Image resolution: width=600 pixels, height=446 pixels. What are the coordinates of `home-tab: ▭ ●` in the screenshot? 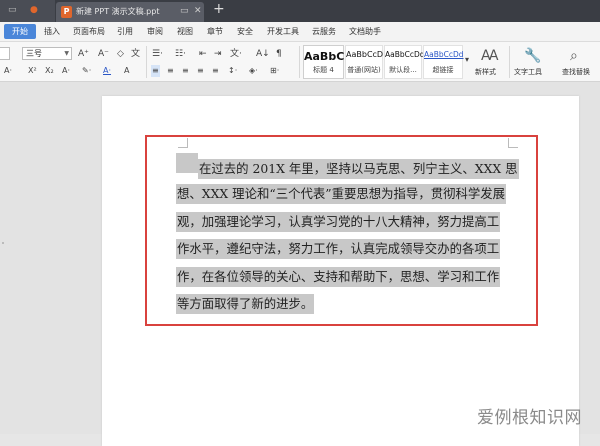 It's located at (27, 11).